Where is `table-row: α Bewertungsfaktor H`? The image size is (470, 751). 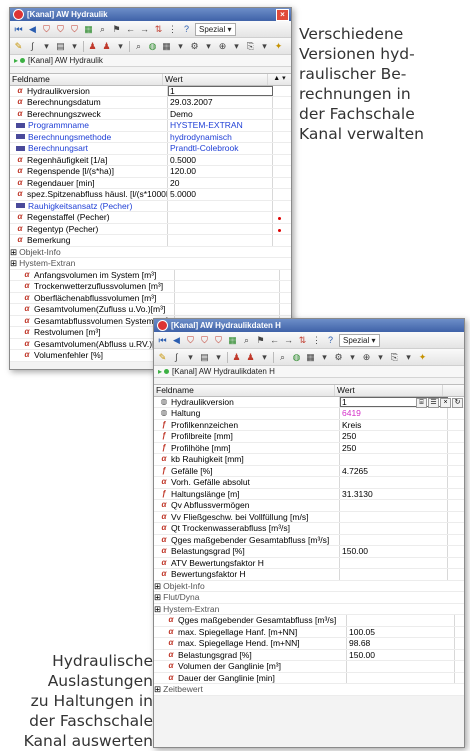 table-row: α Bewertungsfaktor H is located at coordinates (309, 575).